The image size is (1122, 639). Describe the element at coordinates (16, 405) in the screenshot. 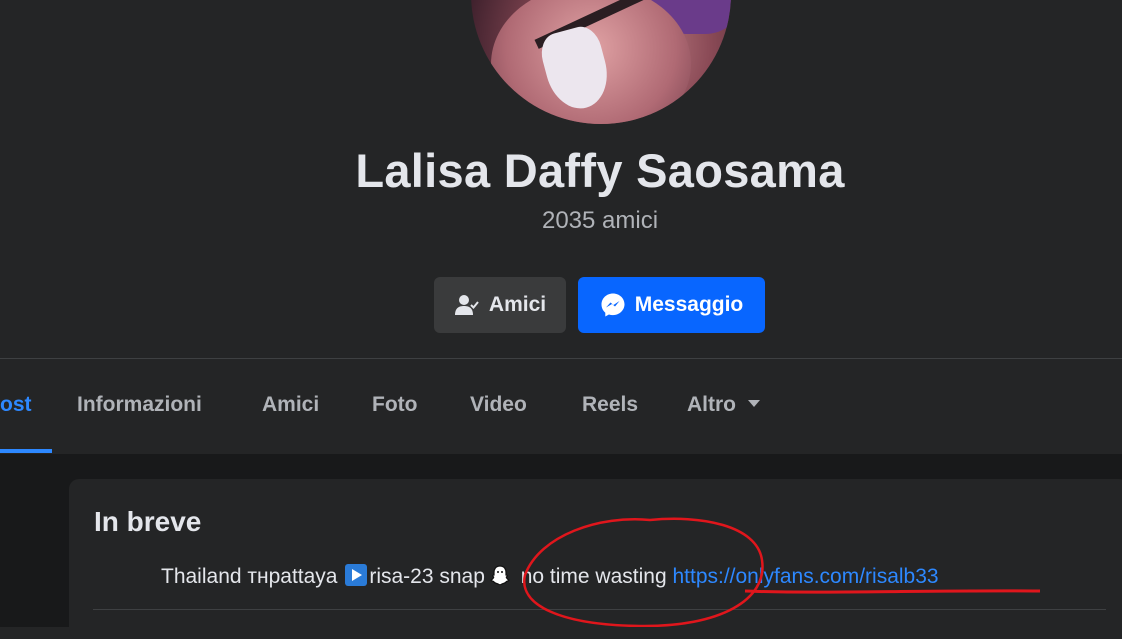

I see `tab-post: ost` at that location.